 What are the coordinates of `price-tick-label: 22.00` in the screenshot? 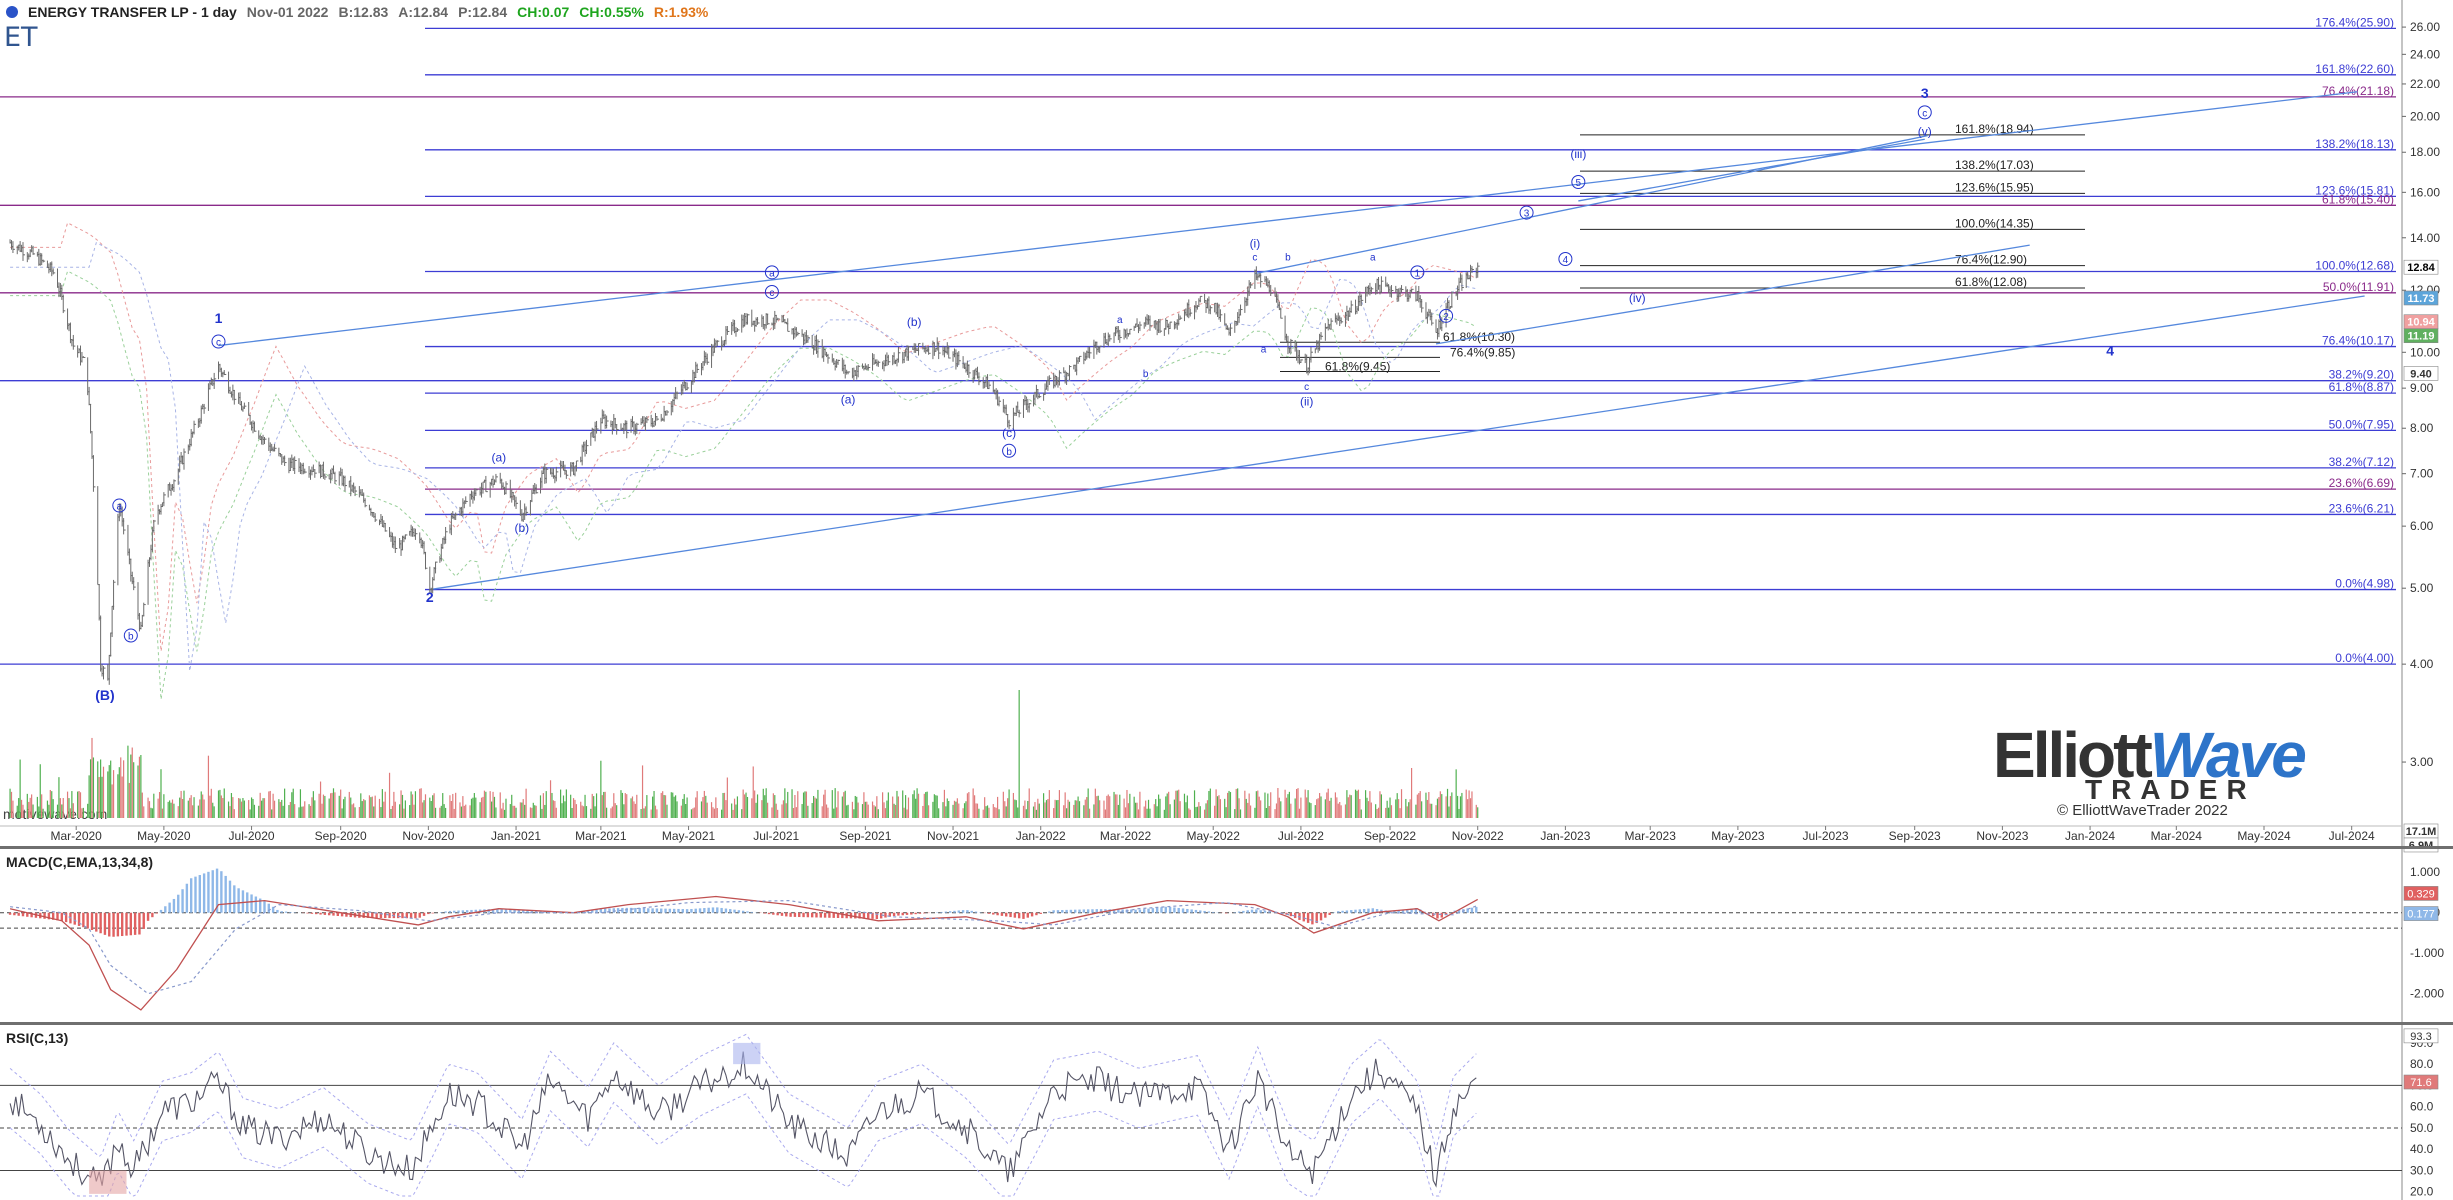 It's located at (2425, 84).